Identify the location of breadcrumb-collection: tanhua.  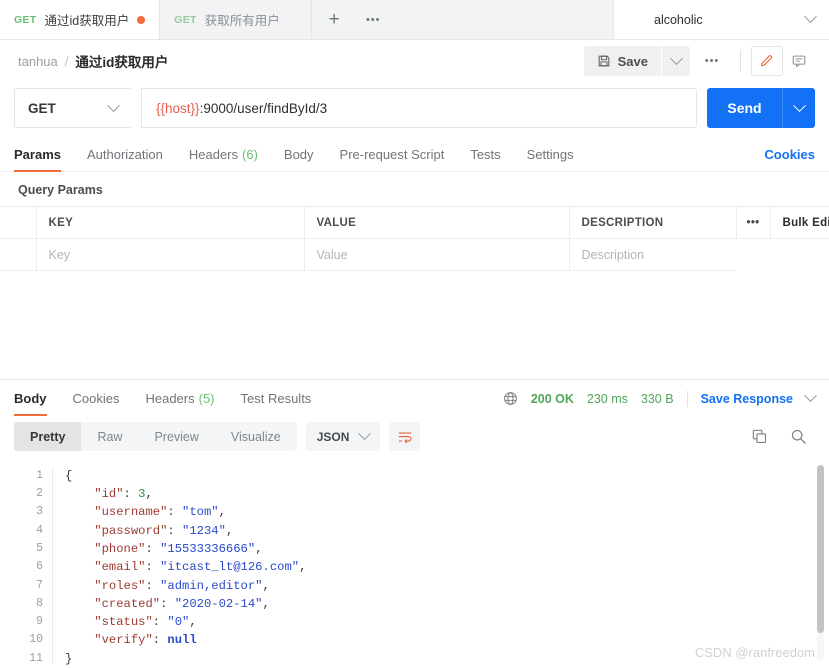
(38, 61).